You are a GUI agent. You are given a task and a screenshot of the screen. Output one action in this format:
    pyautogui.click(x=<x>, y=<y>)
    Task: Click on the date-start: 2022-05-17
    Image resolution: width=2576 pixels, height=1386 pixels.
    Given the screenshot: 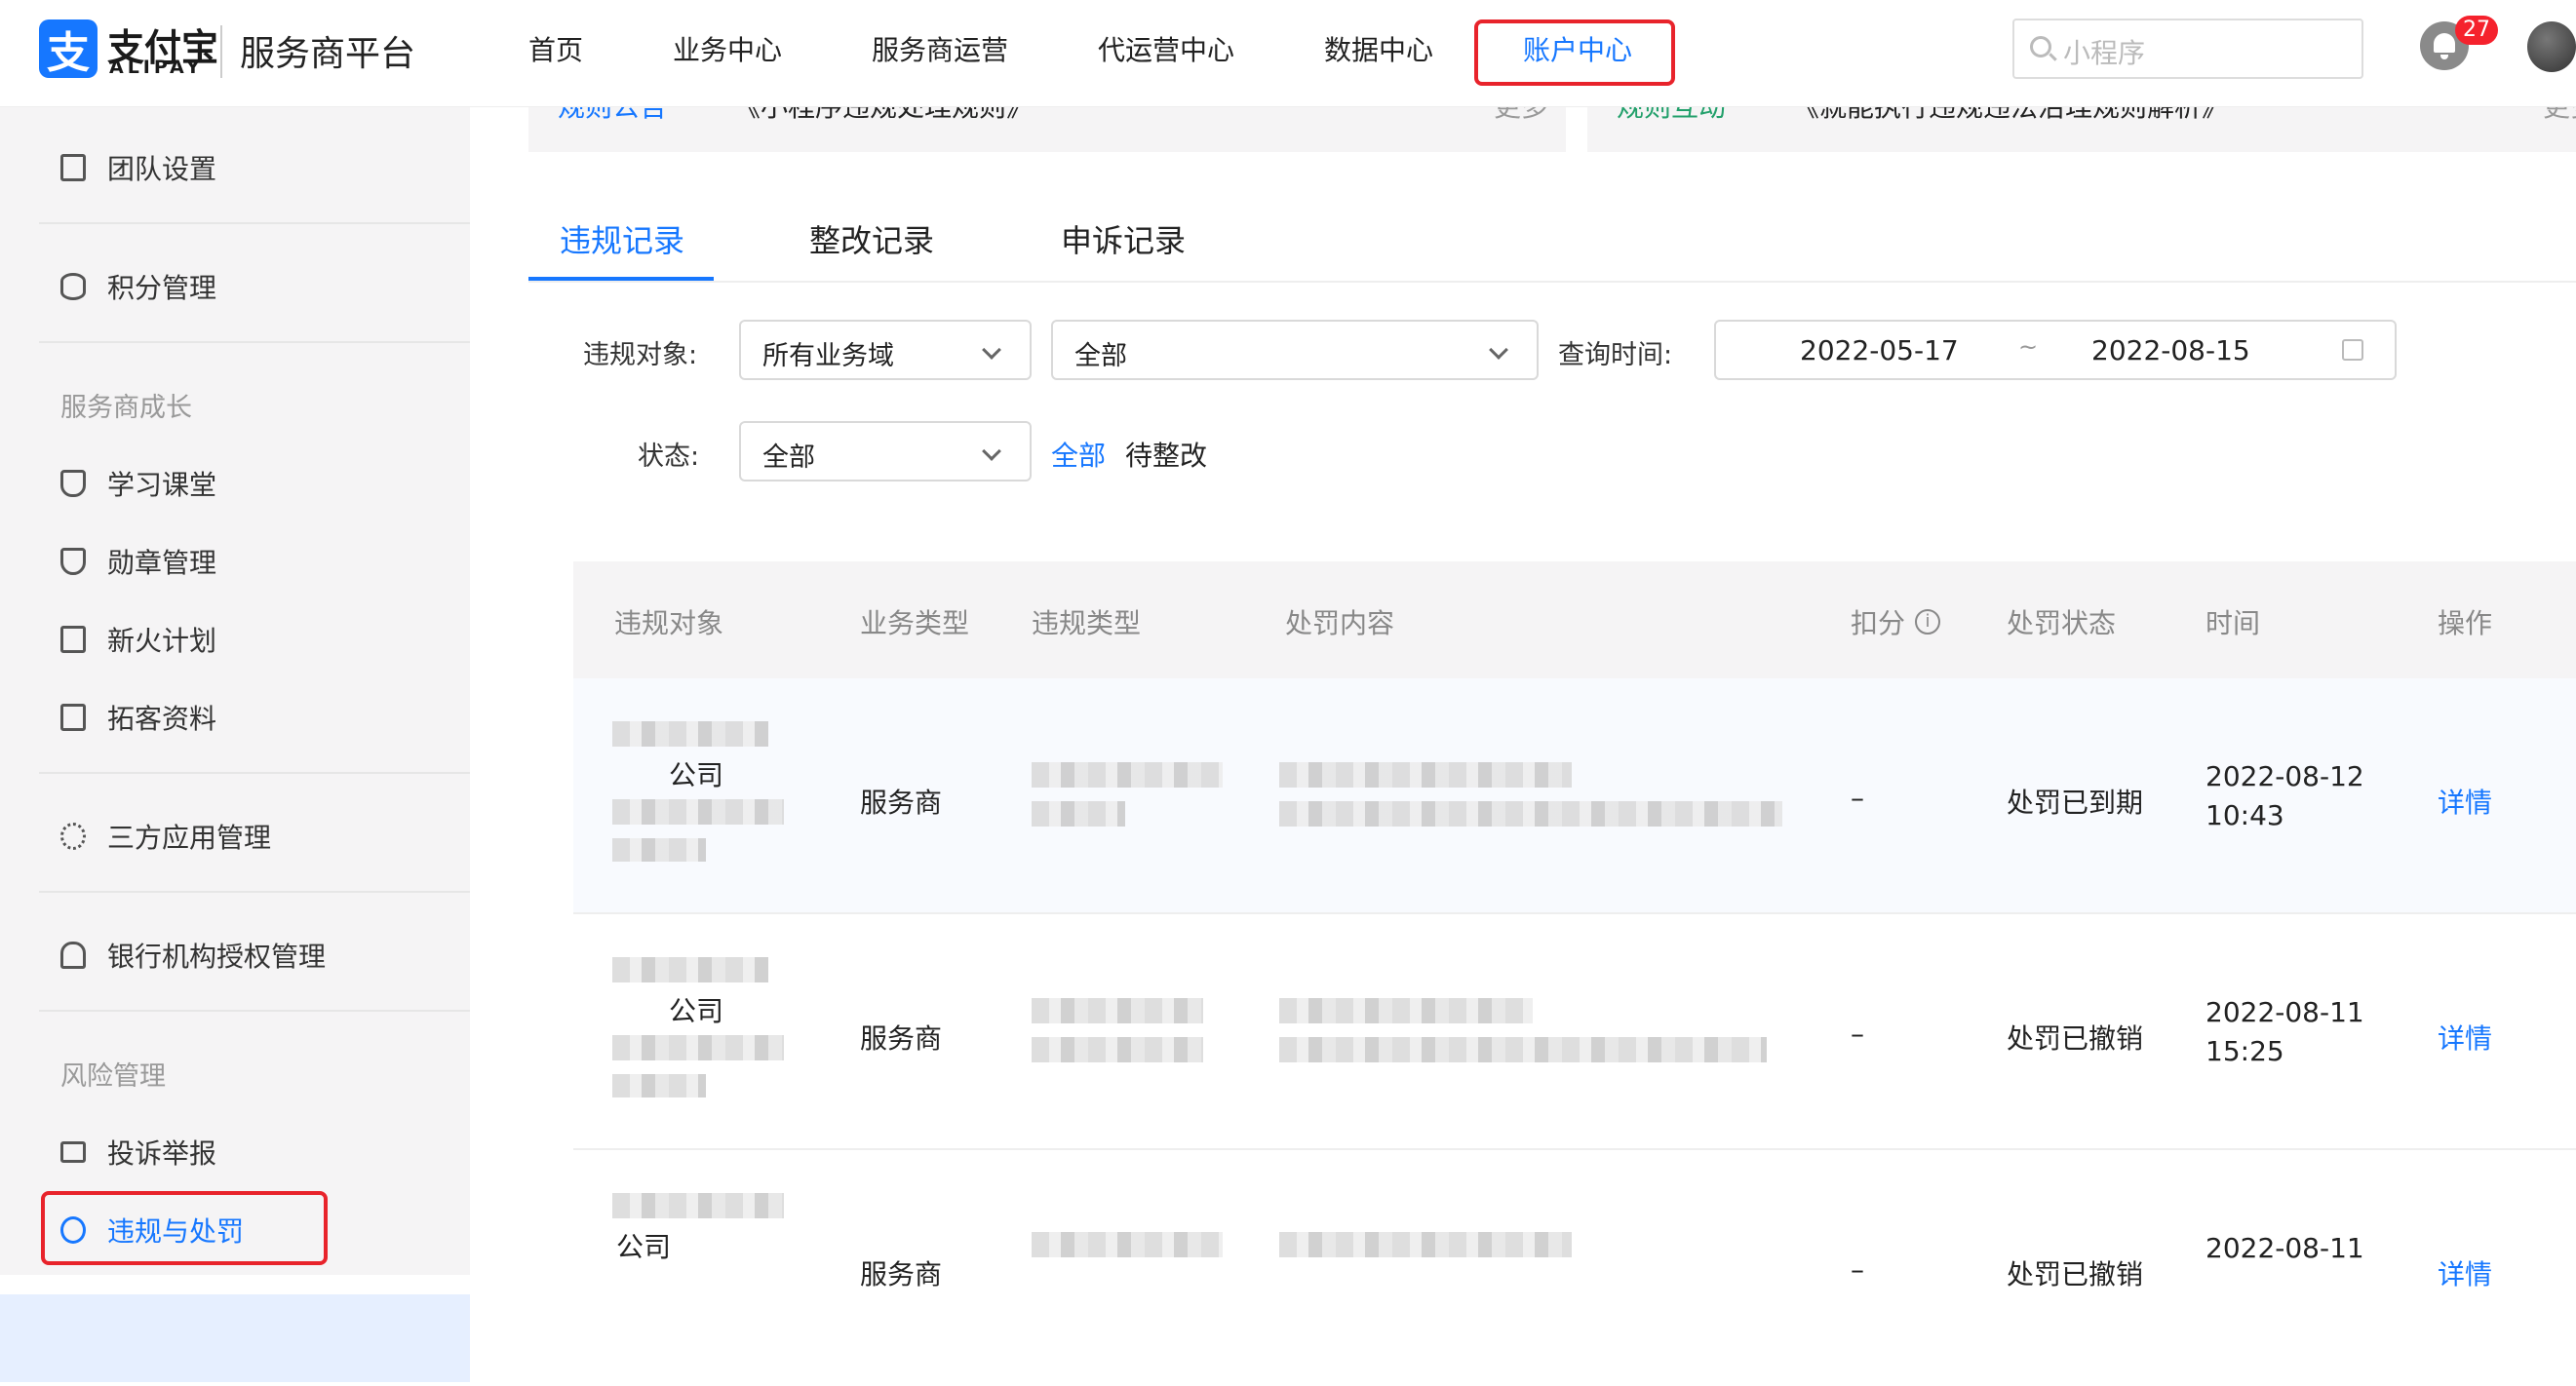 What is the action you would take?
    pyautogui.click(x=1879, y=350)
    